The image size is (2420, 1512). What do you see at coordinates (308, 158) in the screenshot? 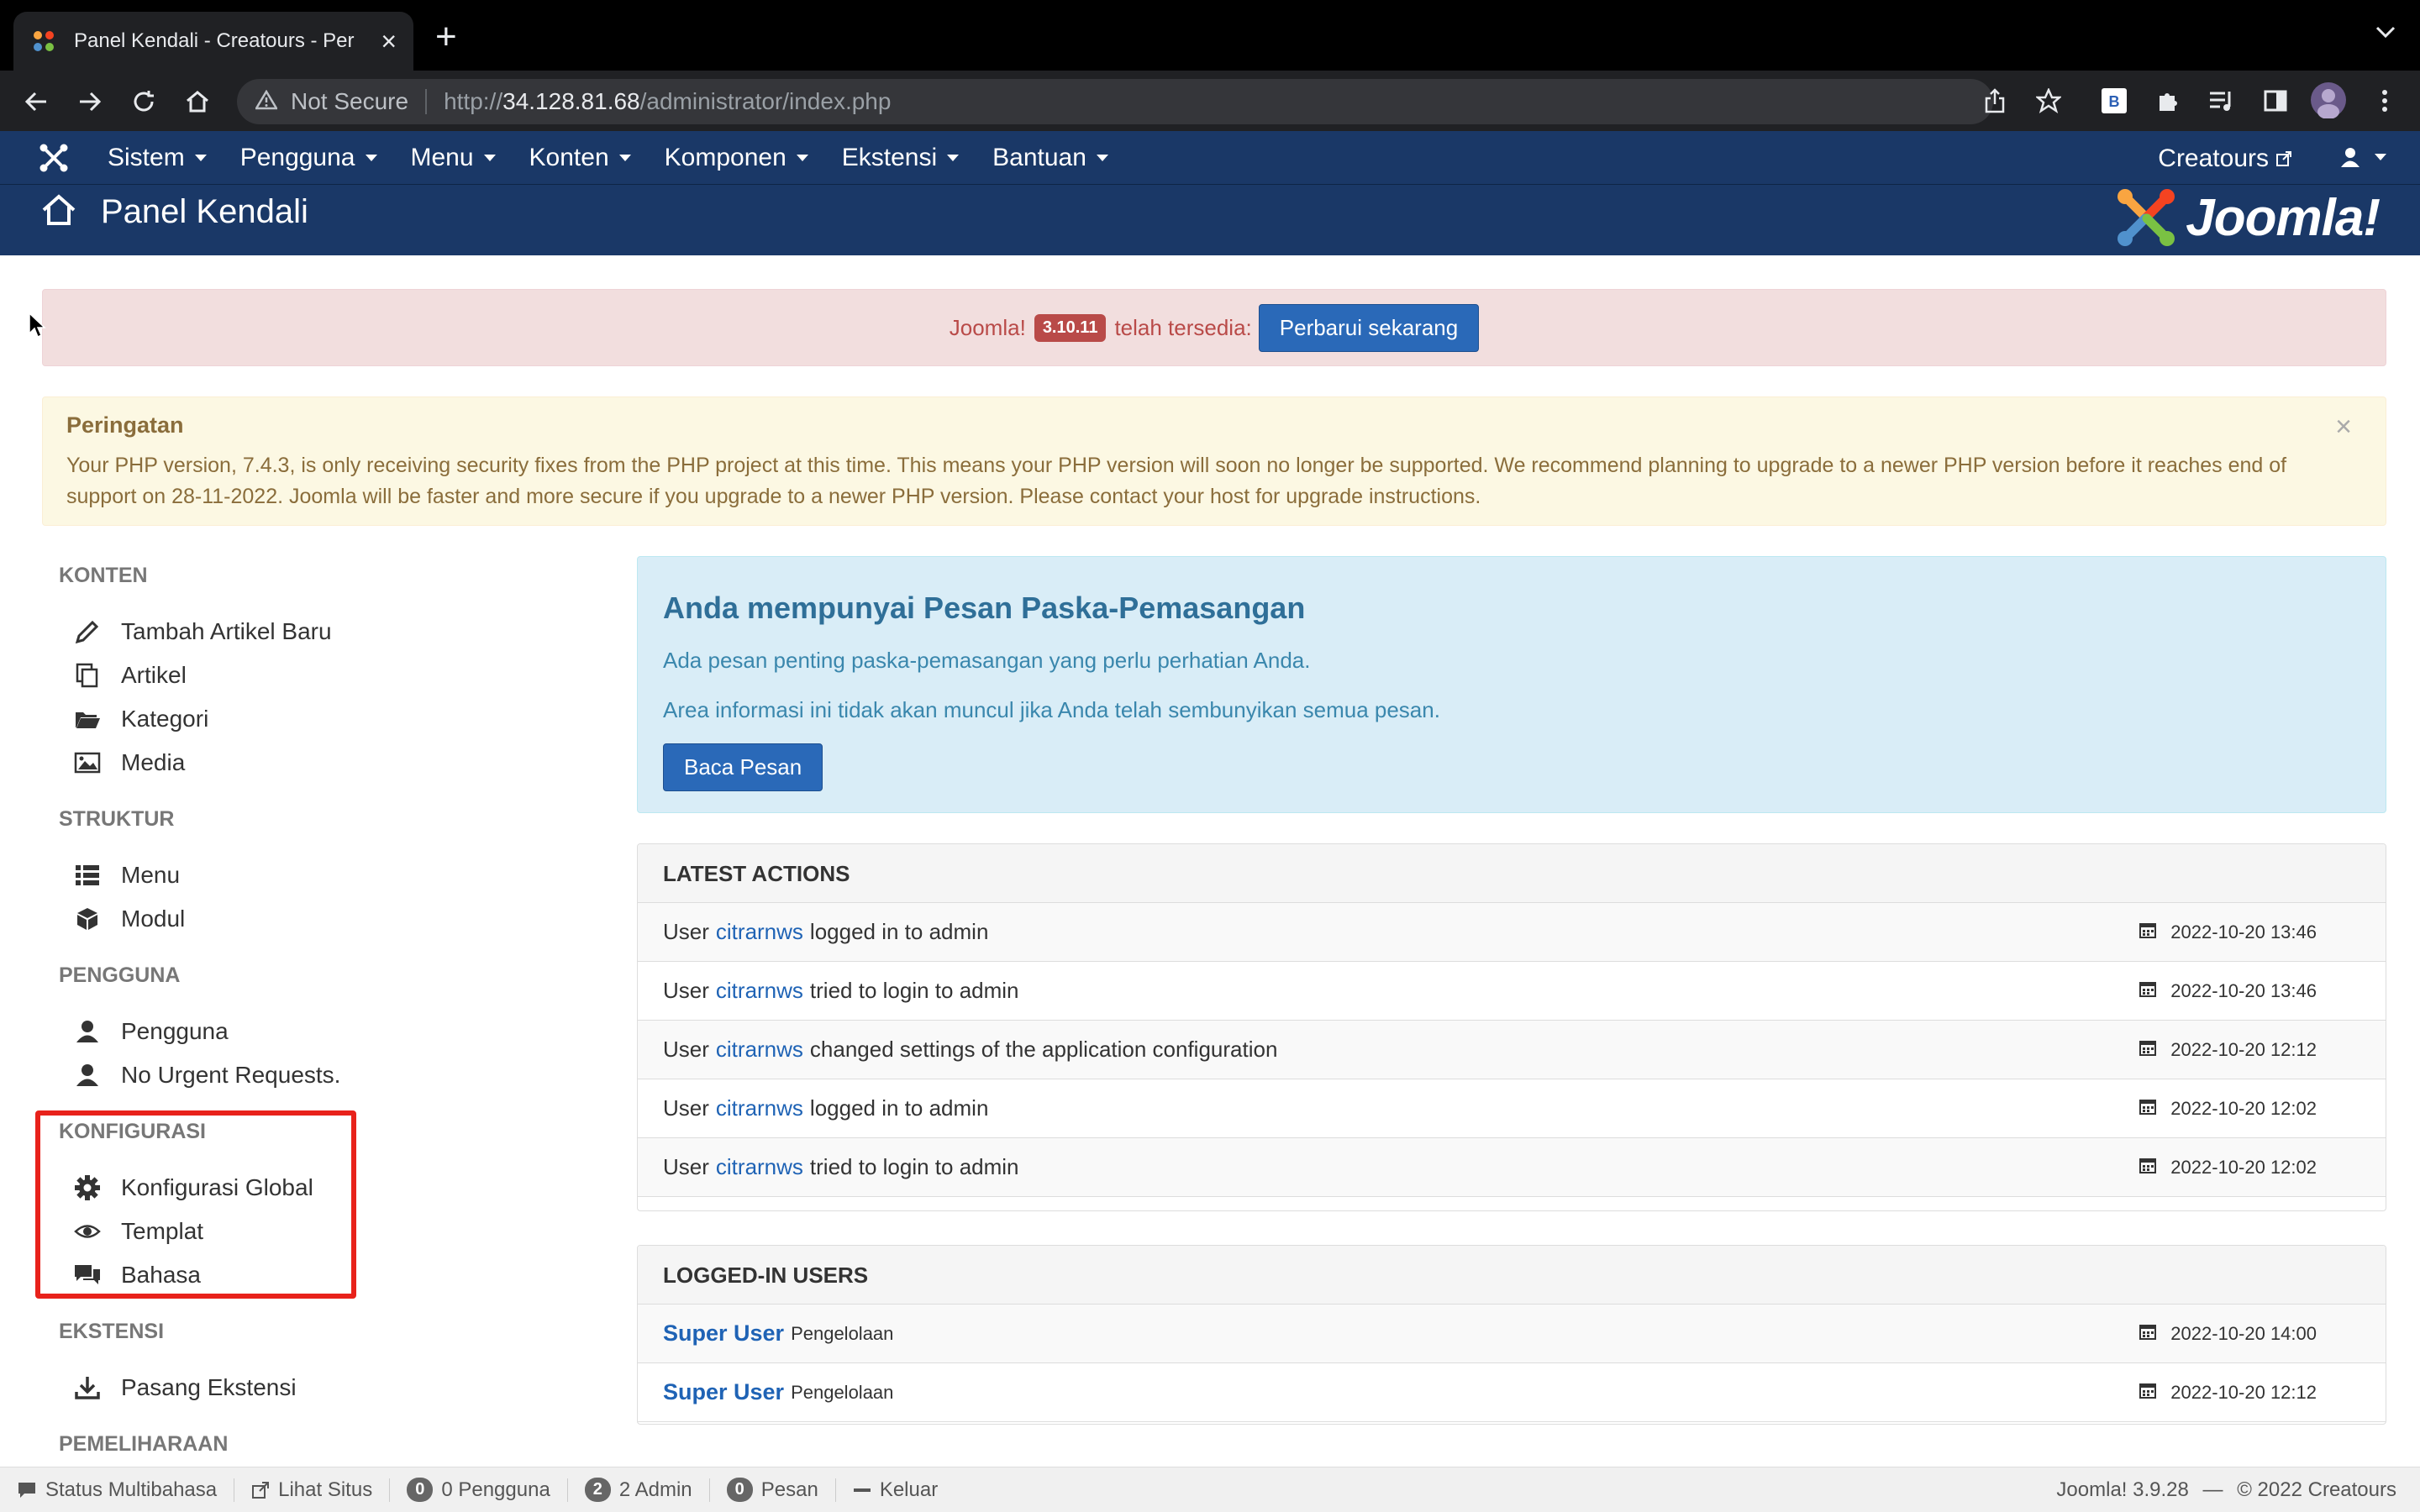
I see `menu-pengguna: Pengguna` at bounding box center [308, 158].